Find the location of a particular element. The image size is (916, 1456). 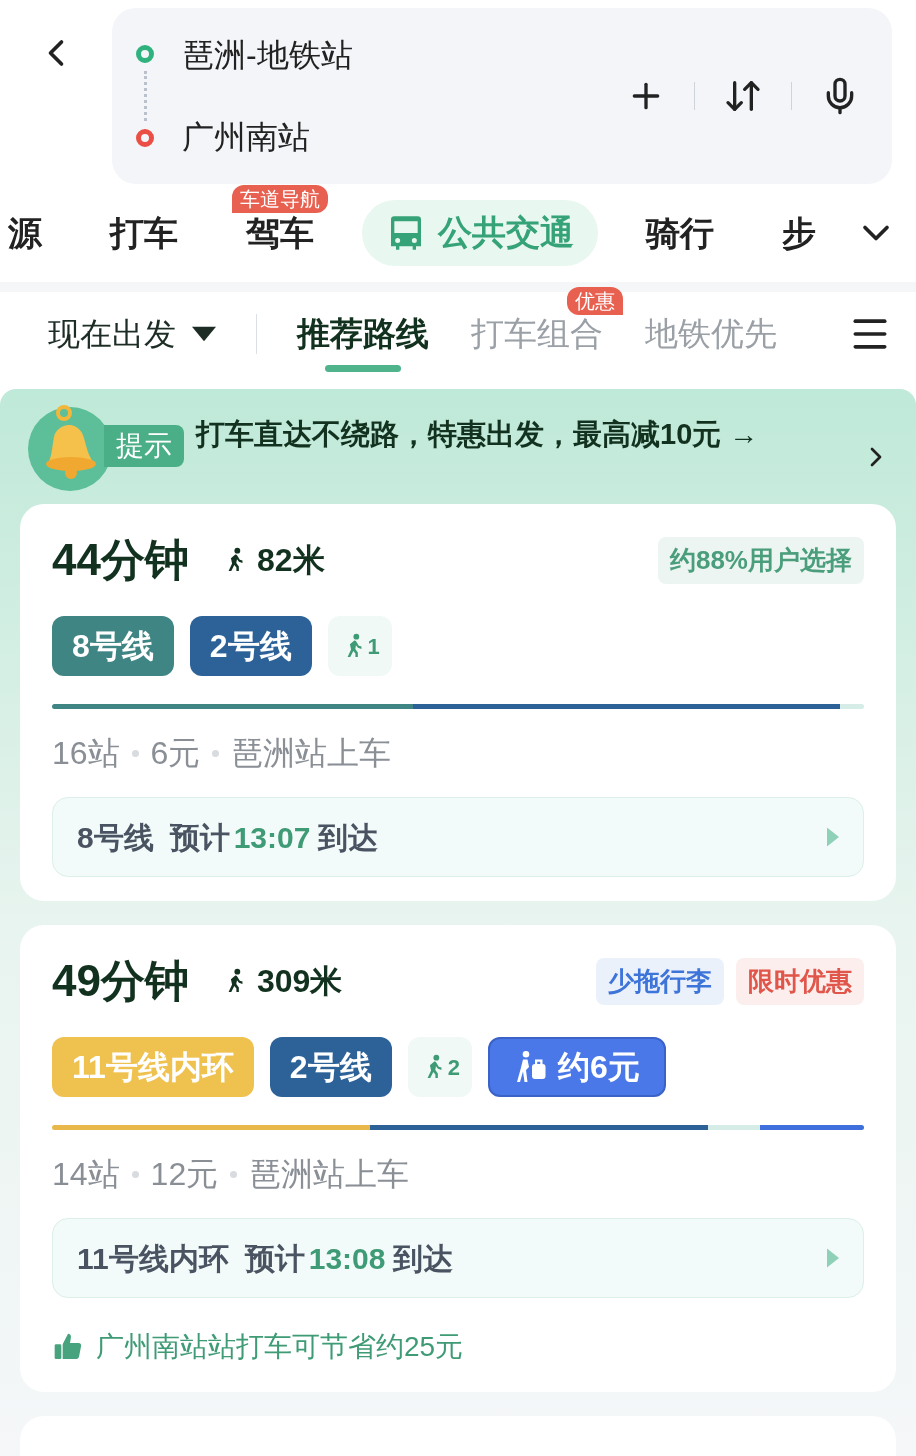

mode-tab: 打车 is located at coordinates (144, 232).